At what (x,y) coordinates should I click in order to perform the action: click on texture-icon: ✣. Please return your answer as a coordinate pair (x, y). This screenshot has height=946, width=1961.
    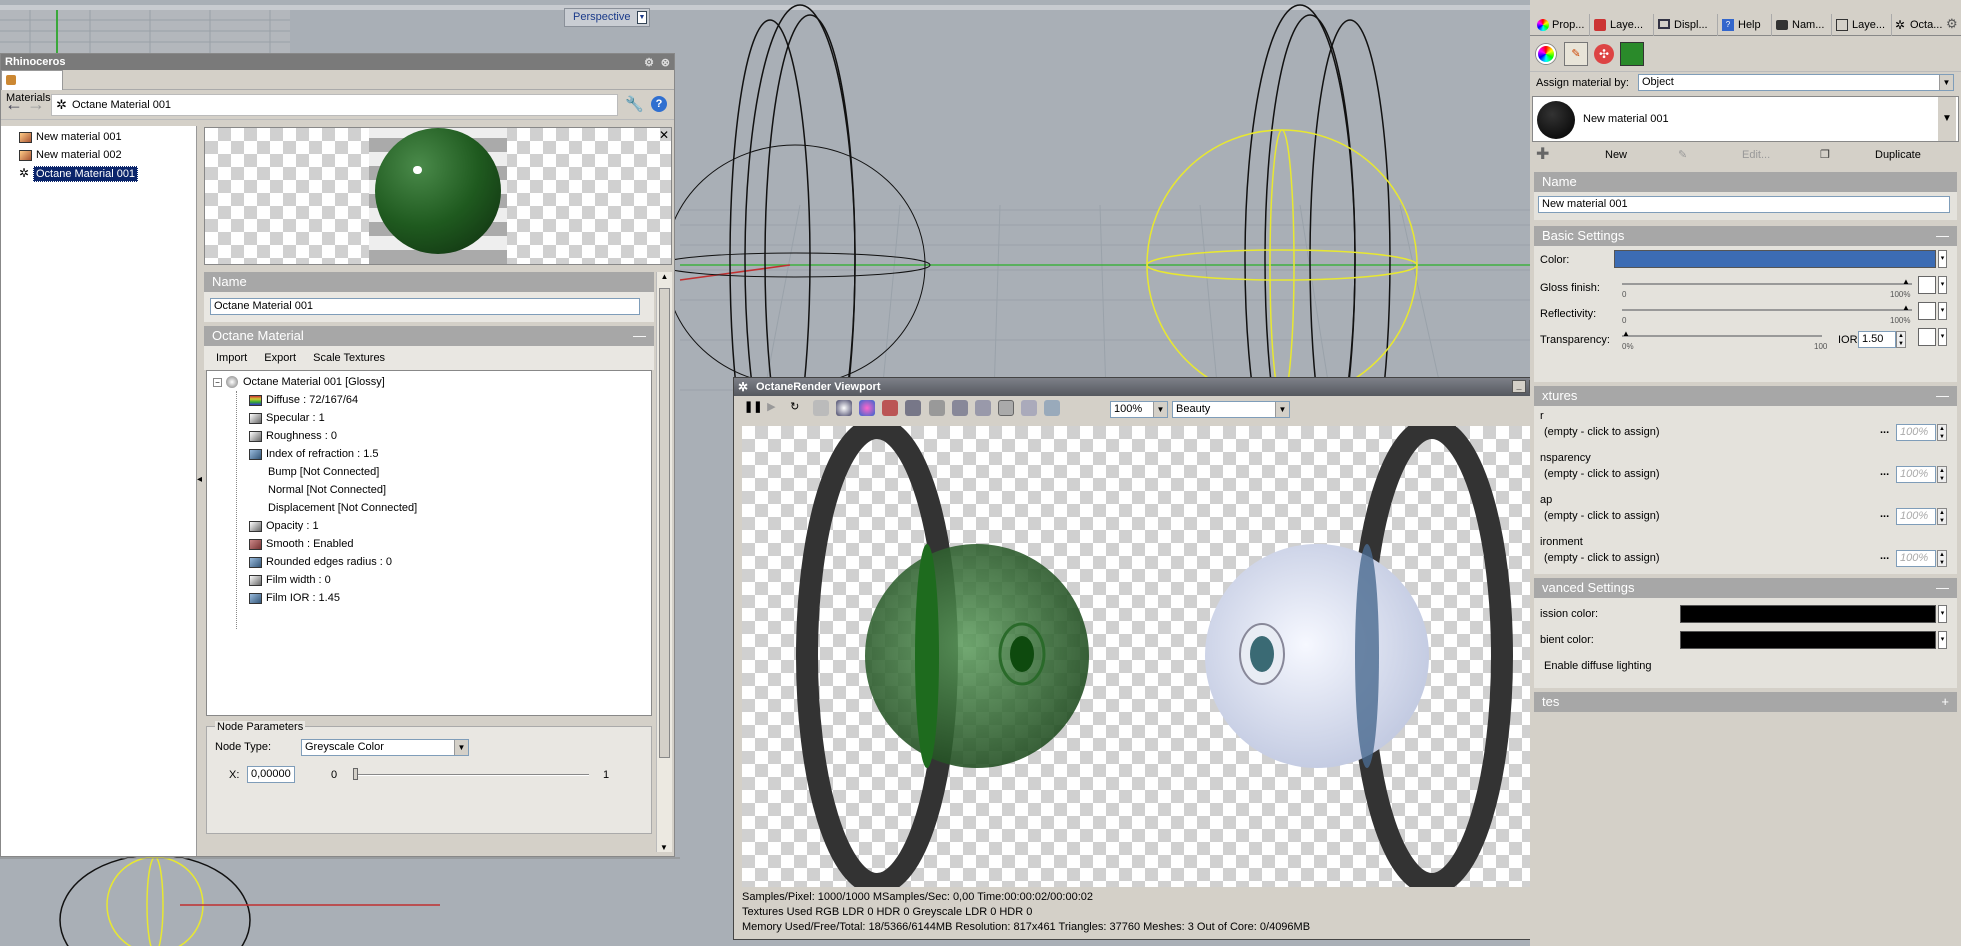
    Looking at the image, I should click on (1604, 54).